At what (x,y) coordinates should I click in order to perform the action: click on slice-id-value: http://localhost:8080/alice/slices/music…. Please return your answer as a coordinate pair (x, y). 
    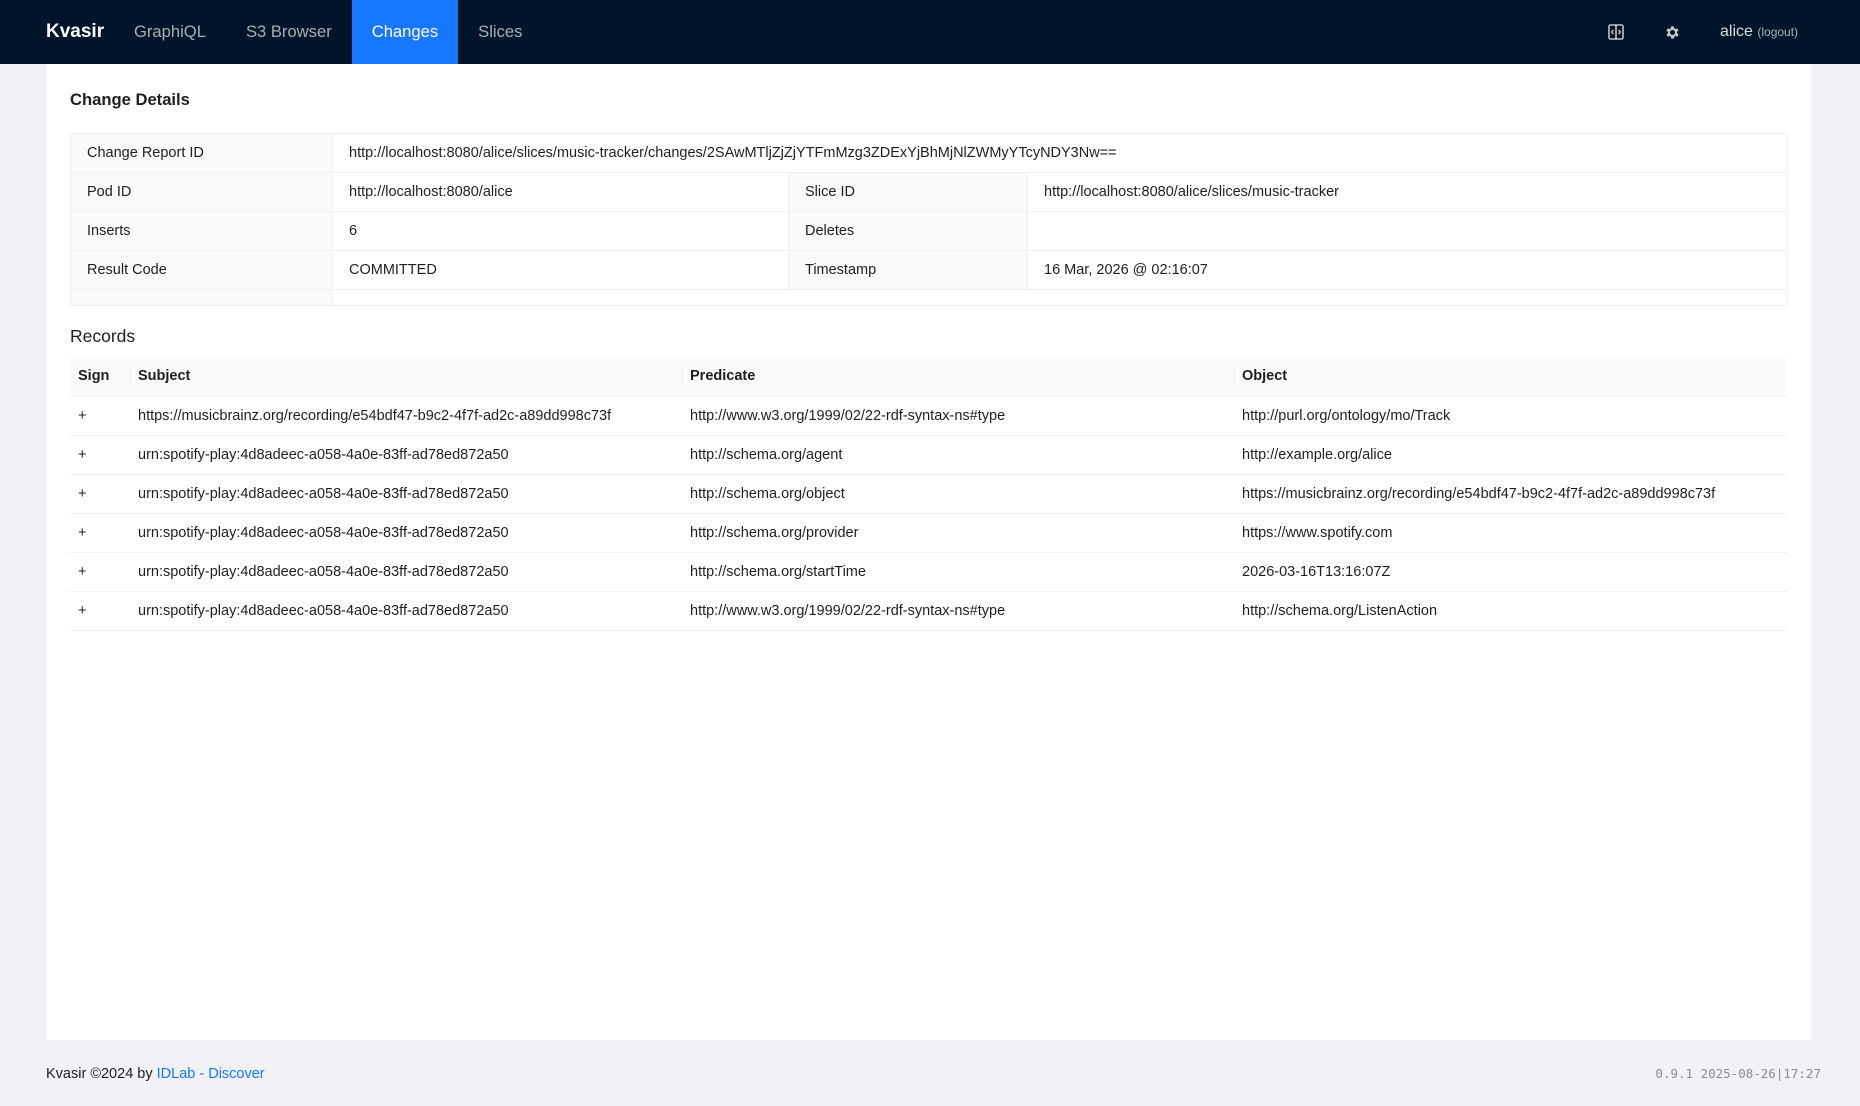
    Looking at the image, I should click on (1407, 192).